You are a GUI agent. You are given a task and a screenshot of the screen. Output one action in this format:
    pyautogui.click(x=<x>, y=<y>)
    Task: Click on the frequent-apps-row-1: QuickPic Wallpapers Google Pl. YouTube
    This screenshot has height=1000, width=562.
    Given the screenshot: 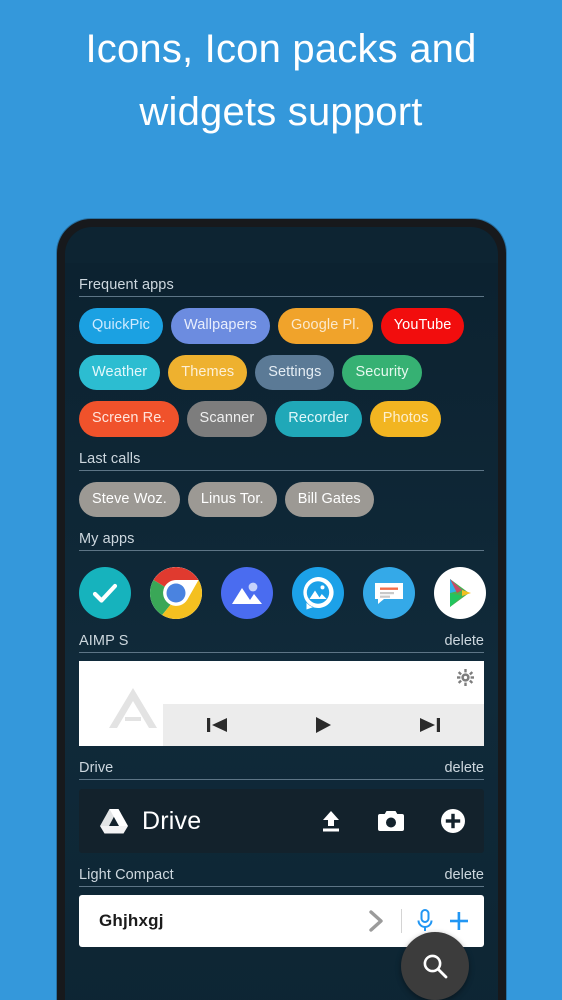 What is the action you would take?
    pyautogui.click(x=281, y=326)
    